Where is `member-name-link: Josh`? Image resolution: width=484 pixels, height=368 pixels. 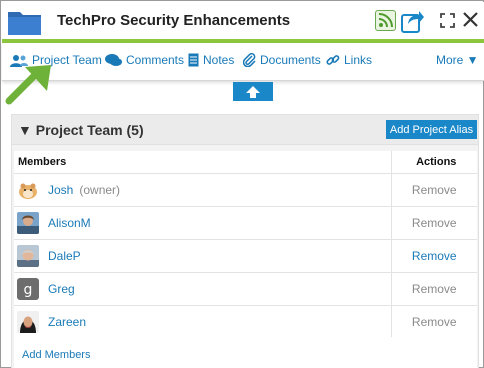 member-name-link: Josh is located at coordinates (60, 190).